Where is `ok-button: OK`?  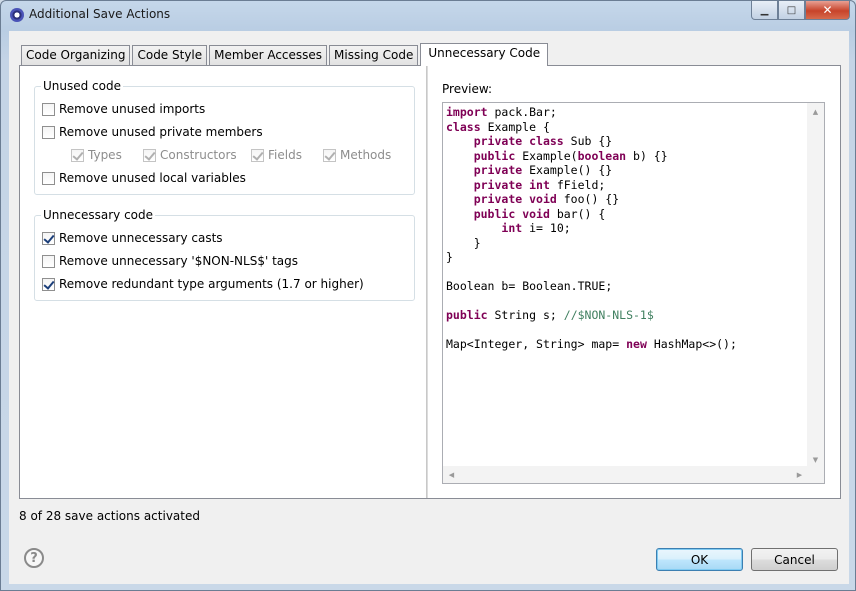
ok-button: OK is located at coordinates (699, 559).